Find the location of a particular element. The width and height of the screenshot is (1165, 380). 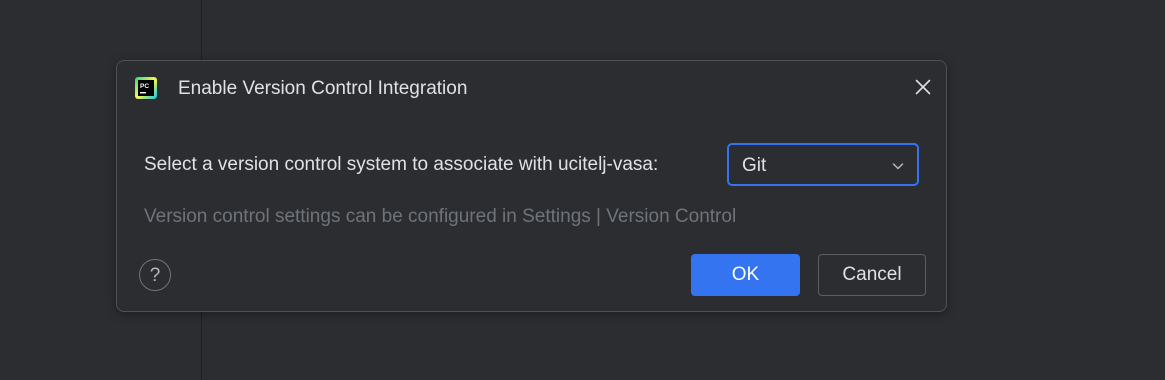

dialog-title: Enable Version Control Integration is located at coordinates (323, 88).